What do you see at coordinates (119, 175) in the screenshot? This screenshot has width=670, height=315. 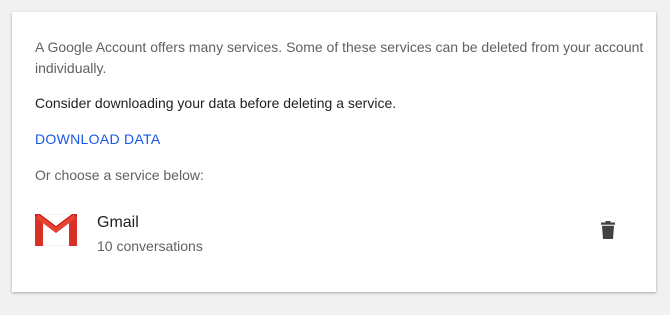 I see `choose-service-text: Or choose a service below:` at bounding box center [119, 175].